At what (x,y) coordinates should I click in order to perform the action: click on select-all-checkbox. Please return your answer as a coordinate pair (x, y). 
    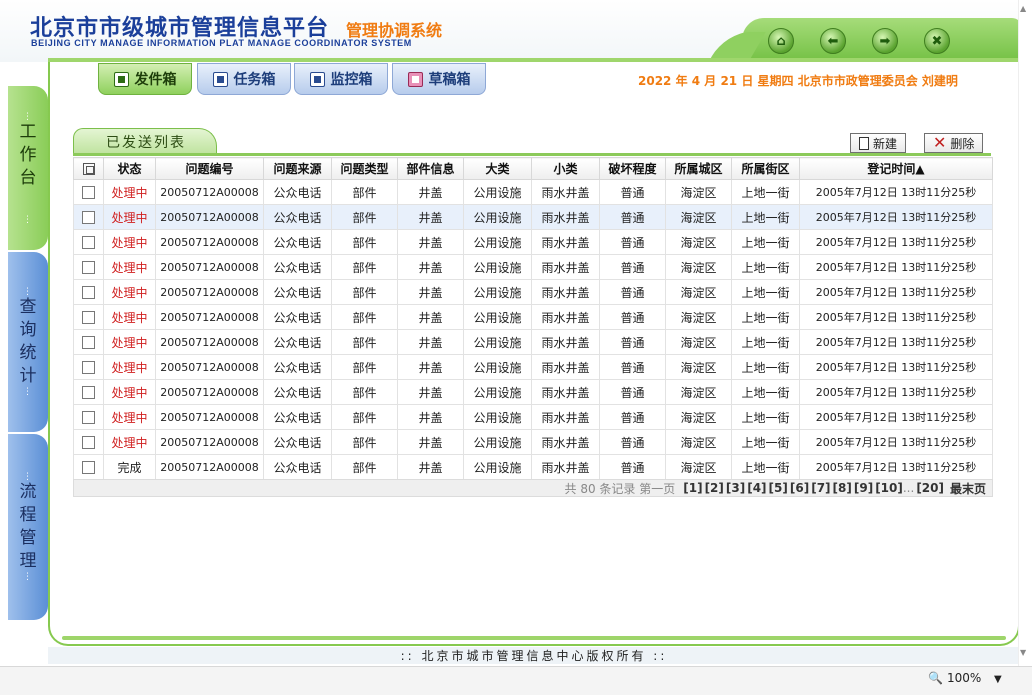
    Looking at the image, I should click on (88, 168).